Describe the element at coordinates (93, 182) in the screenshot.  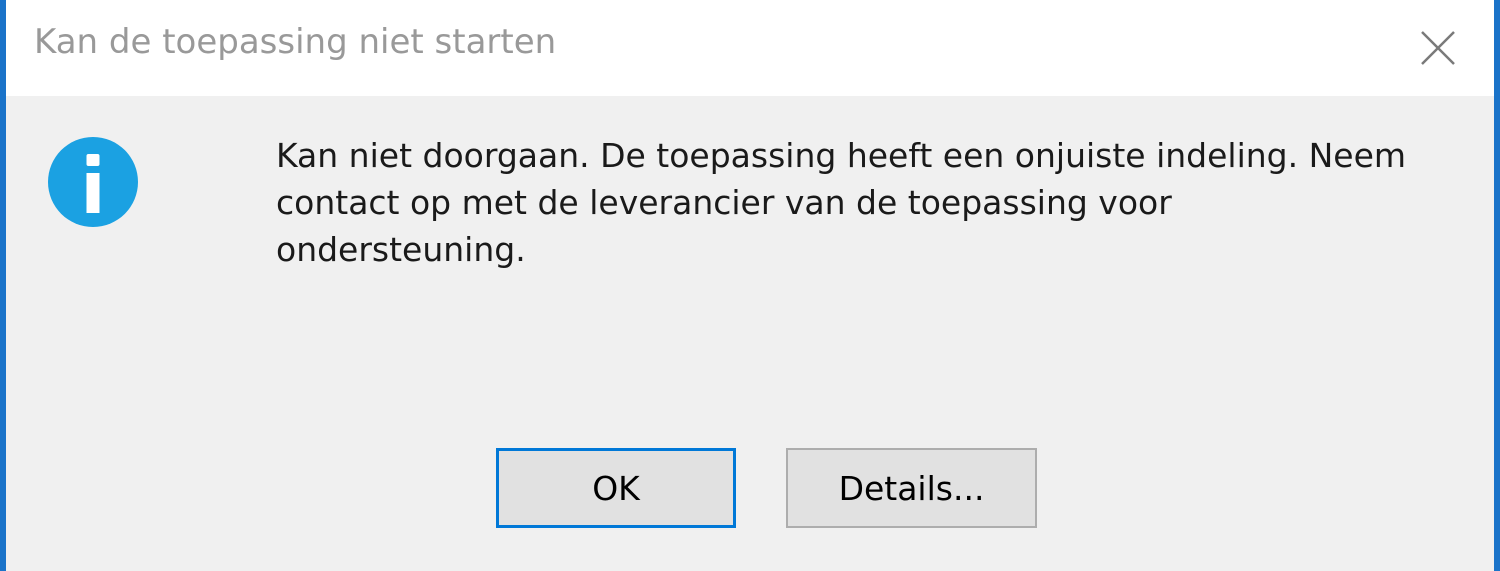
I see `info-icon` at that location.